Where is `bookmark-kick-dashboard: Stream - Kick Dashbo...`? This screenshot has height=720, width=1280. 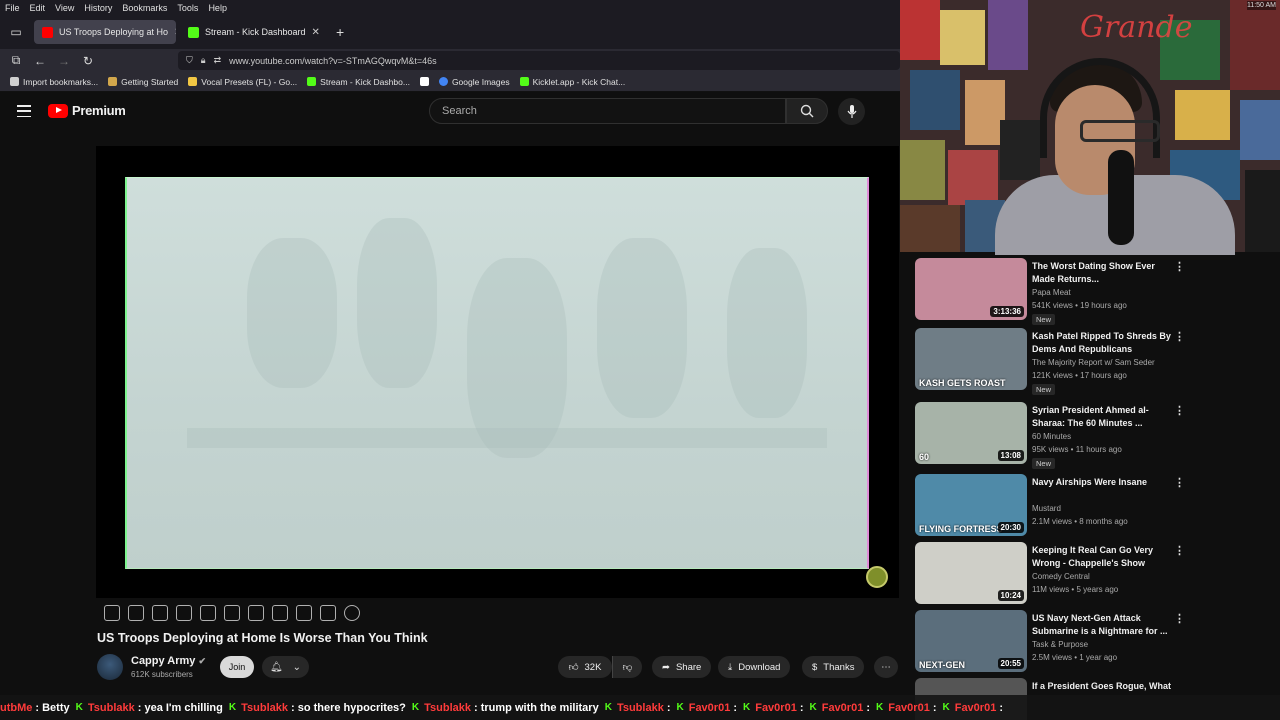
bookmark-kick-dashboard: Stream - Kick Dashbo... is located at coordinates (358, 82).